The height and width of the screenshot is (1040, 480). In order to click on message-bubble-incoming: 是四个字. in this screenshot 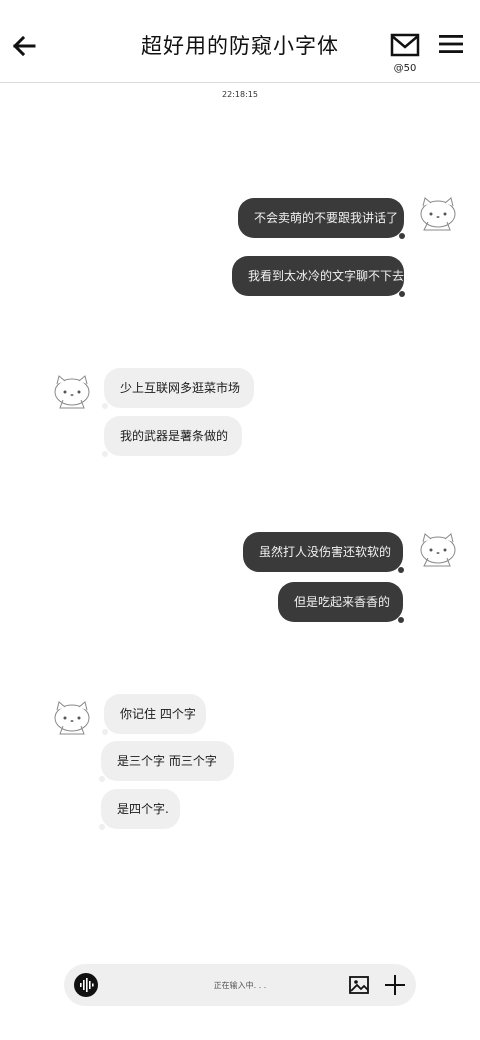, I will do `click(140, 809)`.